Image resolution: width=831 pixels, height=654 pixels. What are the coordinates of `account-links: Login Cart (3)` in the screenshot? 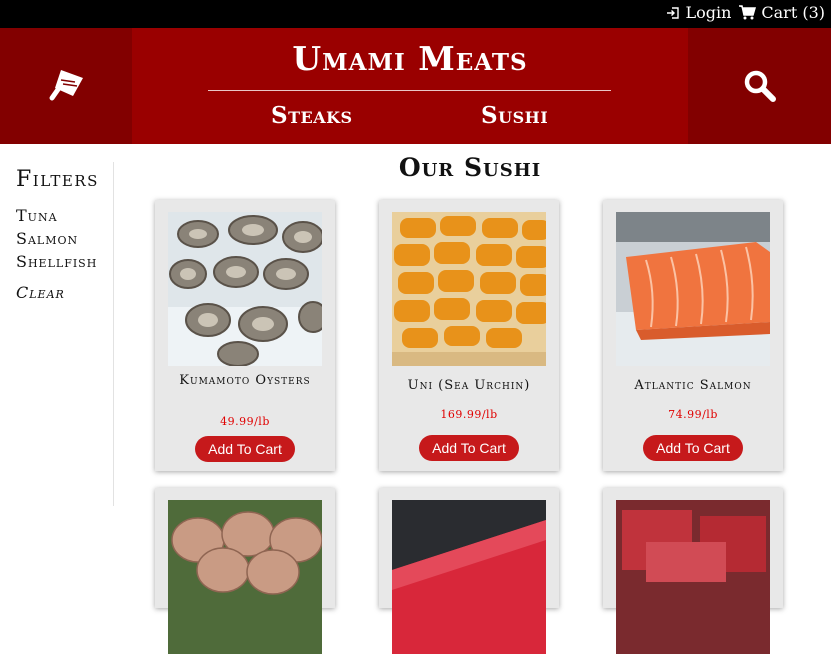 It's located at (741, 12).